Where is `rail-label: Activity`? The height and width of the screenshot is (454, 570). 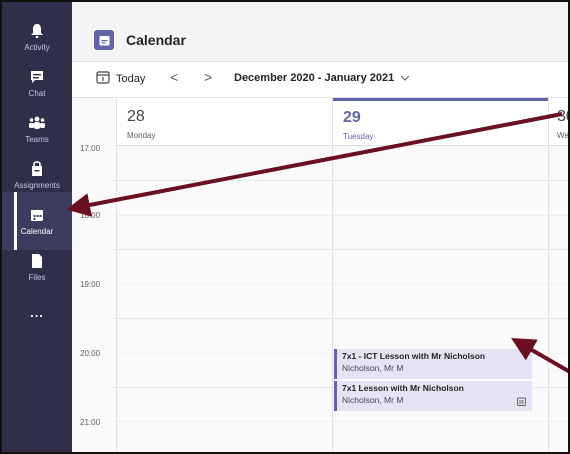
rail-label: Activity is located at coordinates (37, 47).